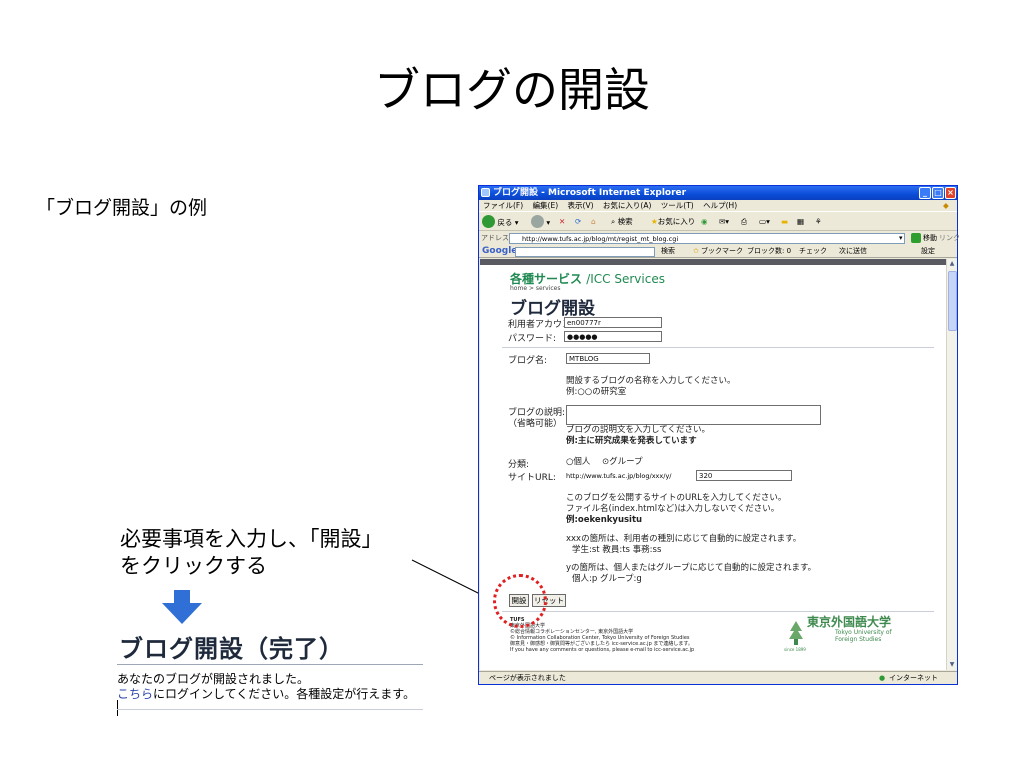 Image resolution: width=1024 pixels, height=768 pixels. I want to click on radio-group: ⊙グループ, so click(622, 462).